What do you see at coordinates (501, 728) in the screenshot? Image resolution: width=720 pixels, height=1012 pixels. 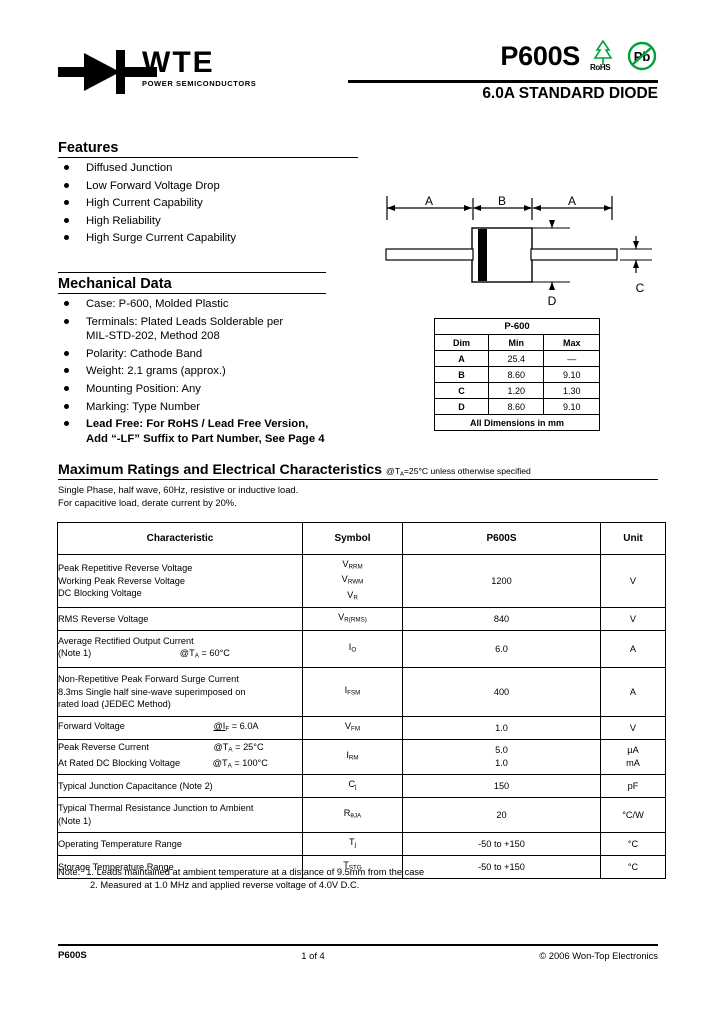 I see `value-cell: 1.0` at bounding box center [501, 728].